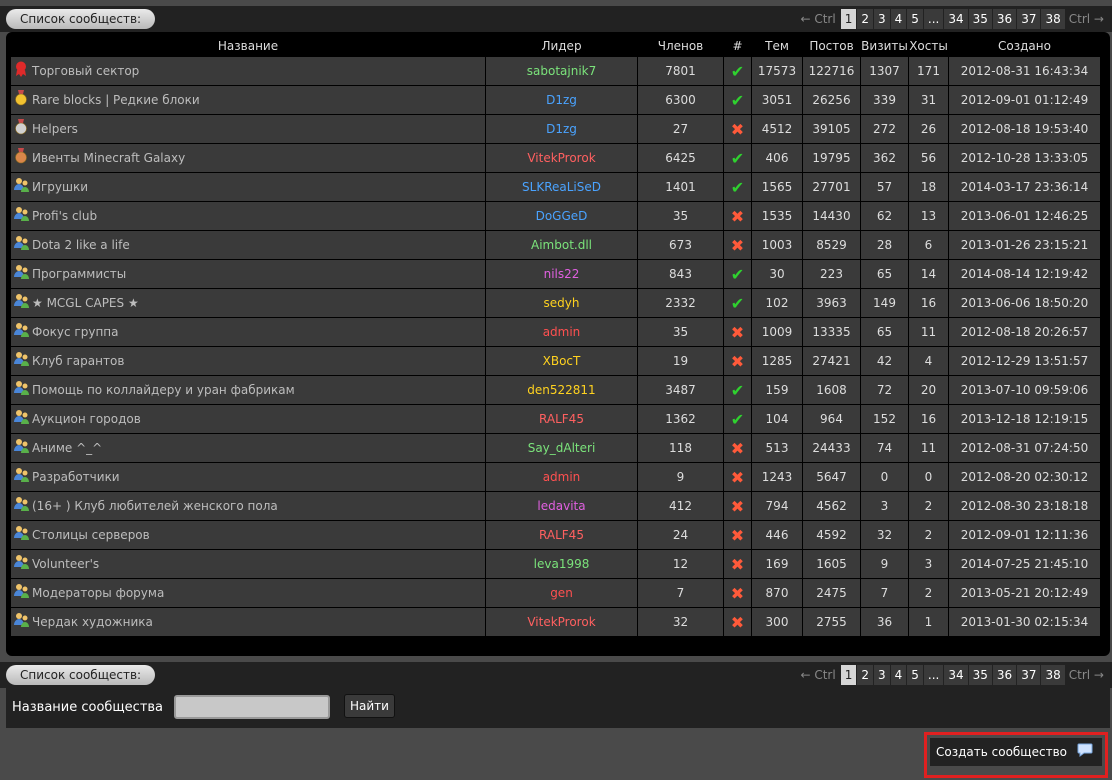 Image resolution: width=1112 pixels, height=780 pixels. Describe the element at coordinates (562, 448) in the screenshot. I see `leader-name: Say_dAlteri` at that location.